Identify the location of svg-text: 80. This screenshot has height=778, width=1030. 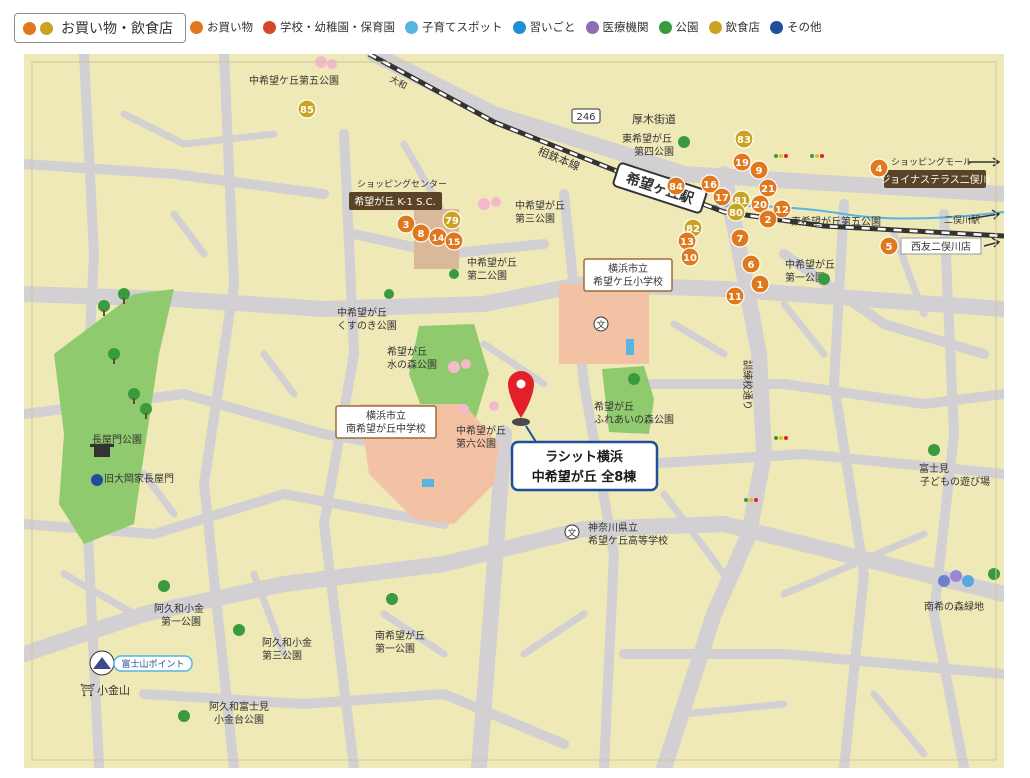
(736, 213).